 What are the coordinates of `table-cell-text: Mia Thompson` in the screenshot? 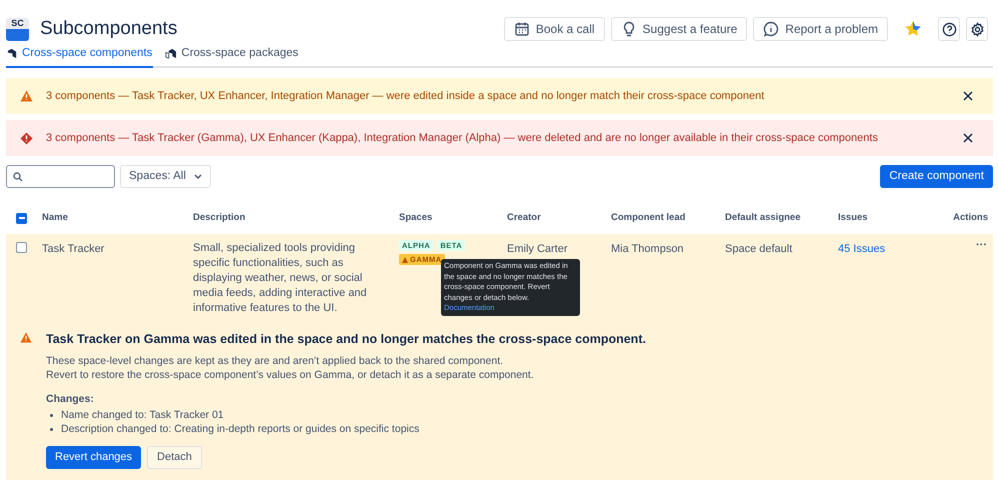 It's located at (648, 249).